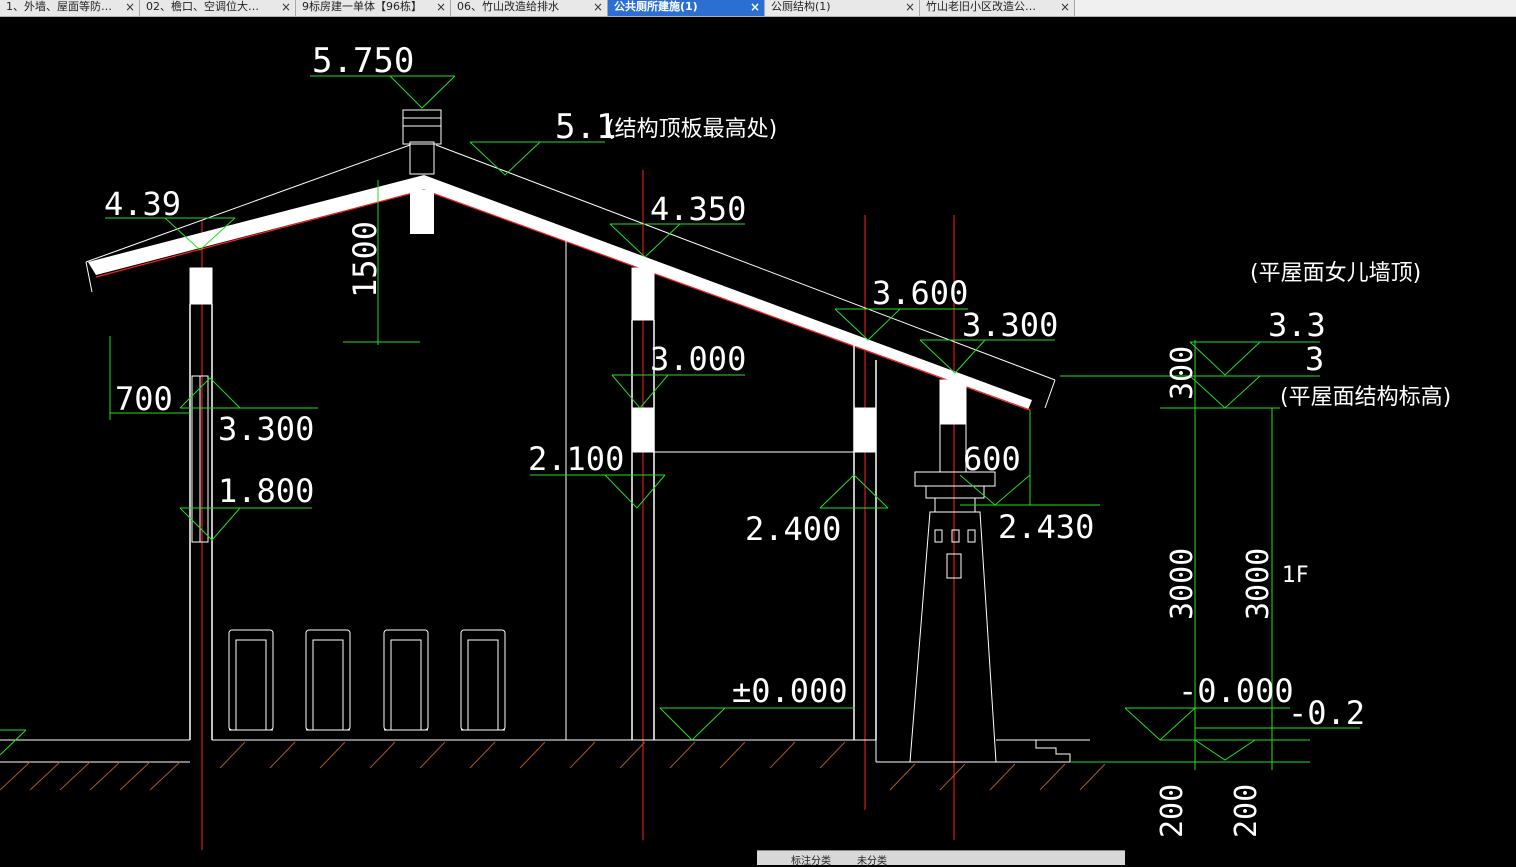 The width and height of the screenshot is (1516, 867). I want to click on elevation-plus-minus-zero: ±0.000, so click(790, 691).